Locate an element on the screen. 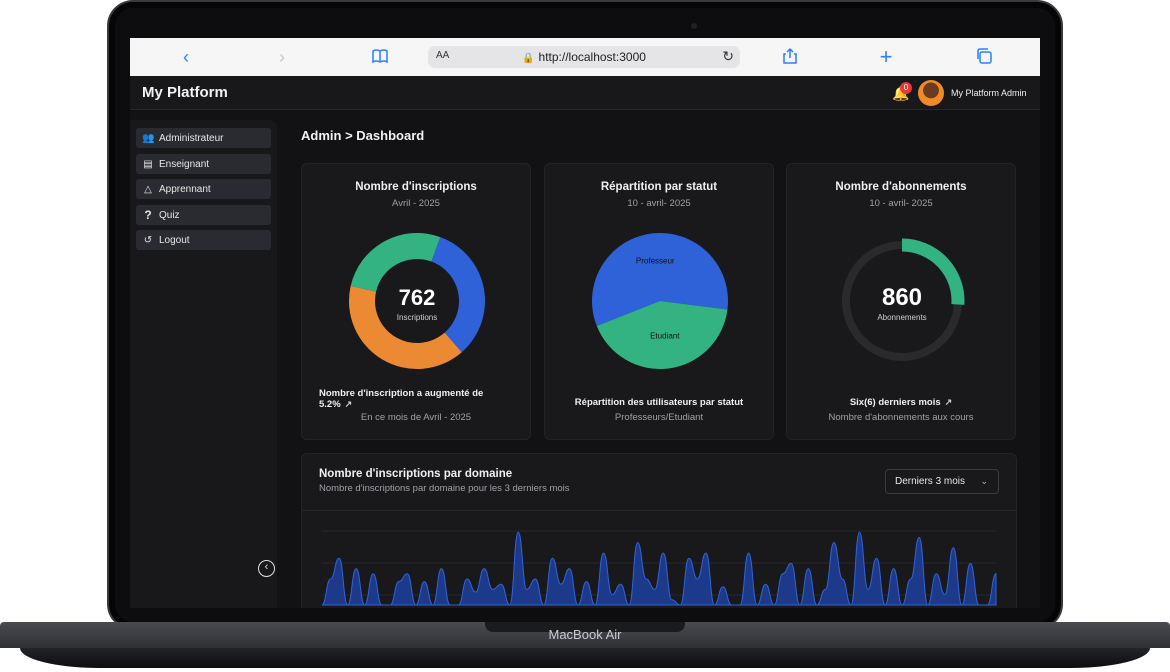 This screenshot has width=1170, height=672. pie-label: Etudiant is located at coordinates (665, 336).